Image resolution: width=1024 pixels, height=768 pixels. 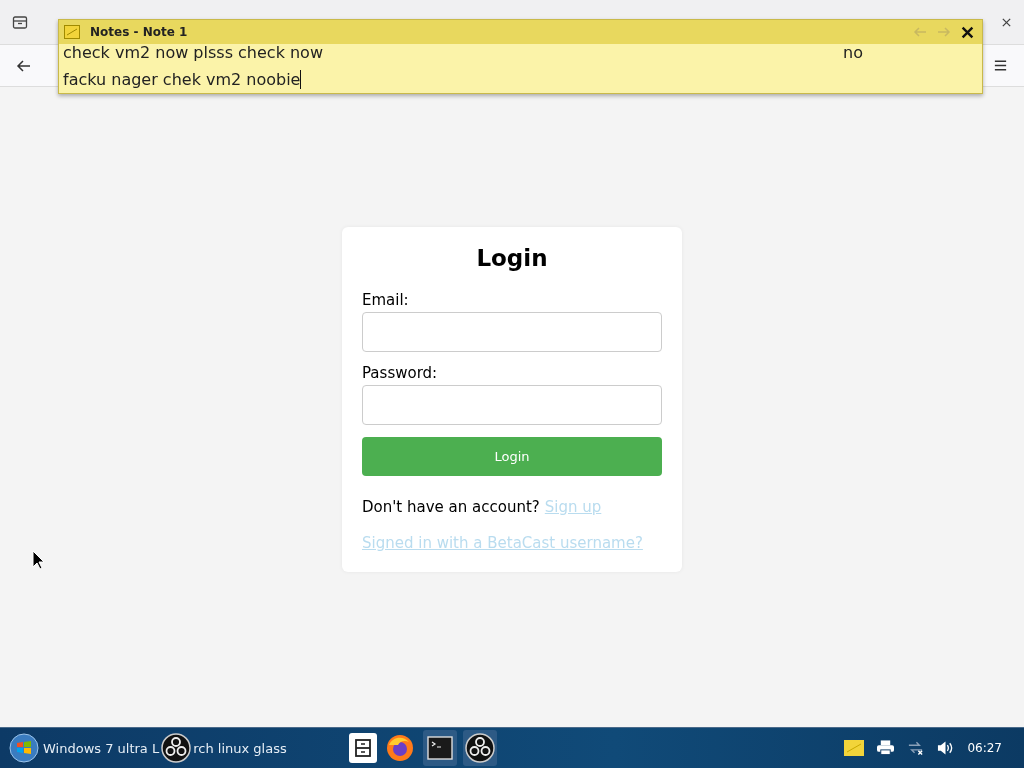 What do you see at coordinates (385, 300) in the screenshot?
I see `field-label: Email:` at bounding box center [385, 300].